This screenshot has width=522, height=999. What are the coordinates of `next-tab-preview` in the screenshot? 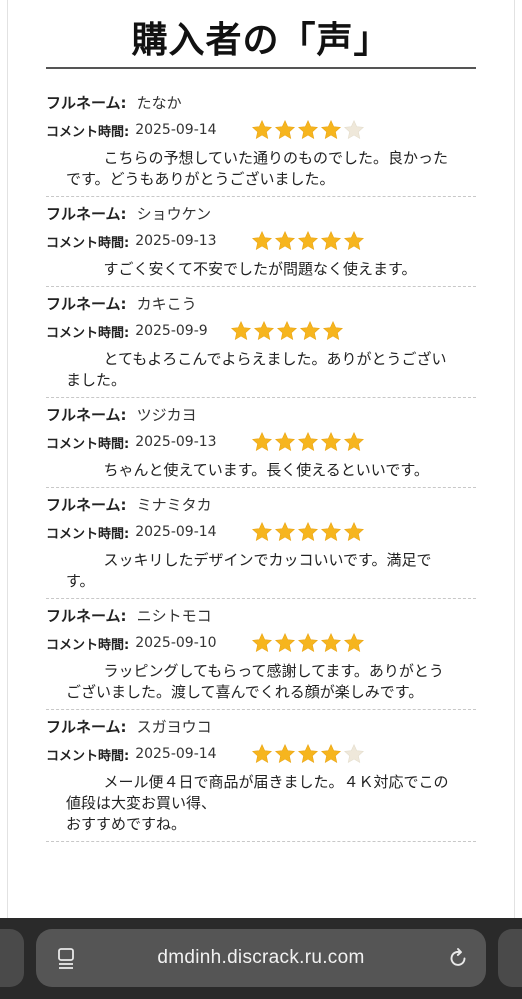 It's located at (510, 958).